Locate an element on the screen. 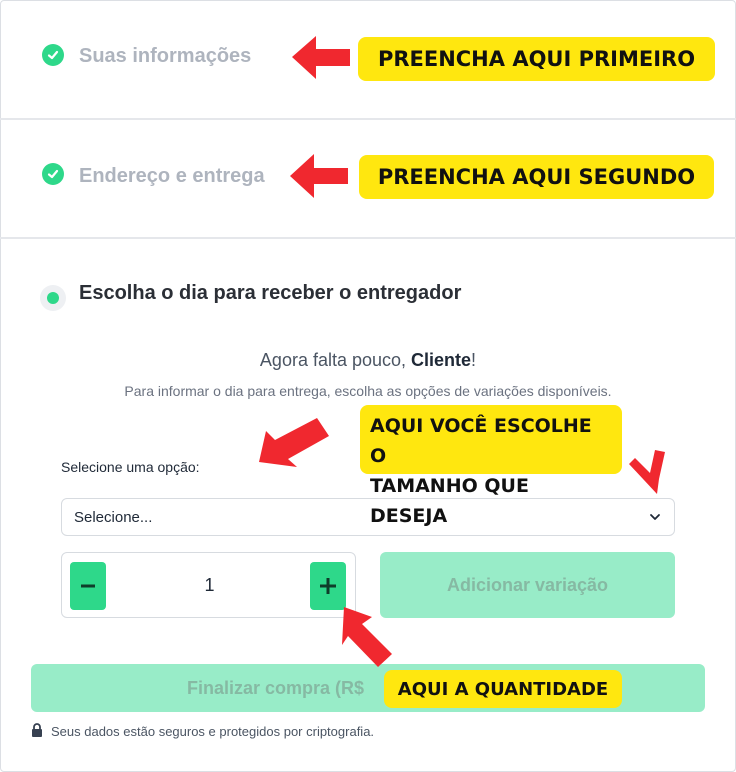 The width and height of the screenshot is (736, 772). step-title-address-delivery: Endereço e entrega is located at coordinates (172, 176).